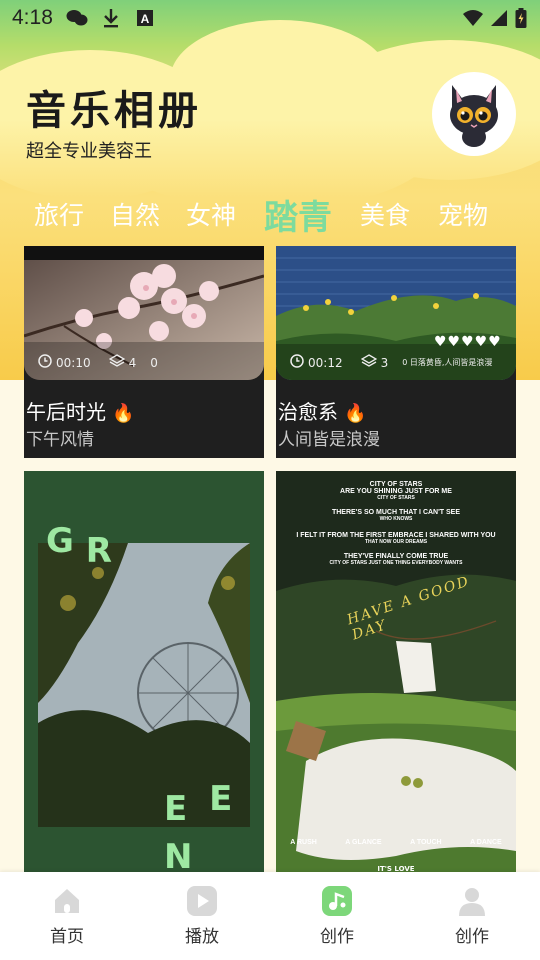 The image size is (540, 960). Describe the element at coordinates (221, 799) in the screenshot. I see `letter-e2: E` at that location.